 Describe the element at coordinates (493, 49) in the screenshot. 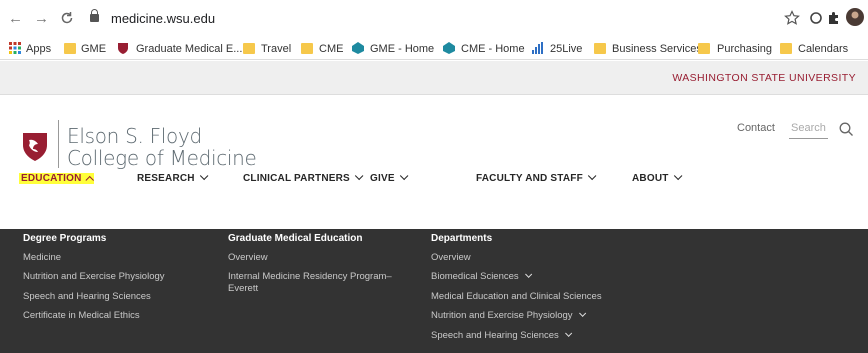

I see `bookmark-cme-home: CME - Home` at that location.